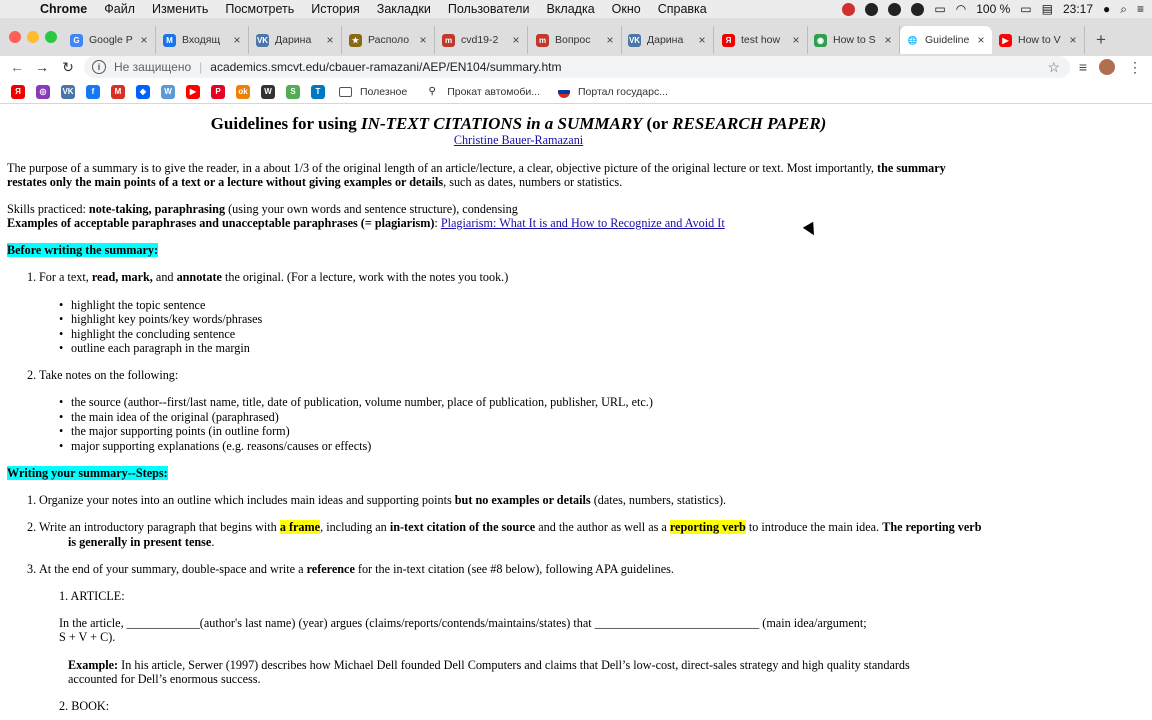  What do you see at coordinates (1083, 67) in the screenshot?
I see `media-control-icon: ≡` at bounding box center [1083, 67].